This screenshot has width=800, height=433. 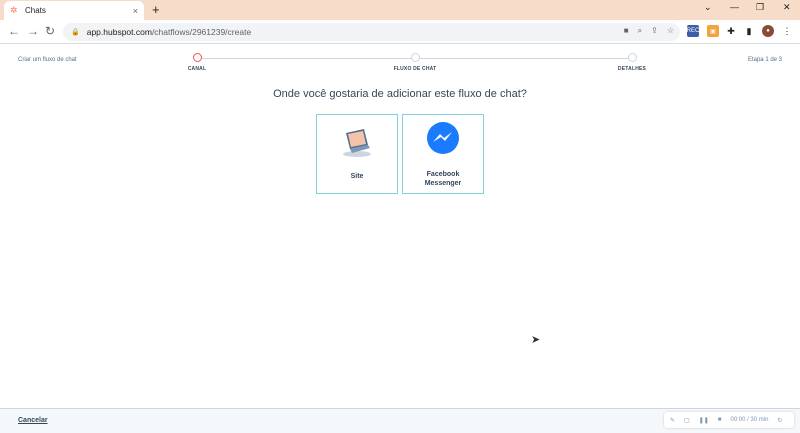 I want to click on messenger-icon, so click(x=443, y=138).